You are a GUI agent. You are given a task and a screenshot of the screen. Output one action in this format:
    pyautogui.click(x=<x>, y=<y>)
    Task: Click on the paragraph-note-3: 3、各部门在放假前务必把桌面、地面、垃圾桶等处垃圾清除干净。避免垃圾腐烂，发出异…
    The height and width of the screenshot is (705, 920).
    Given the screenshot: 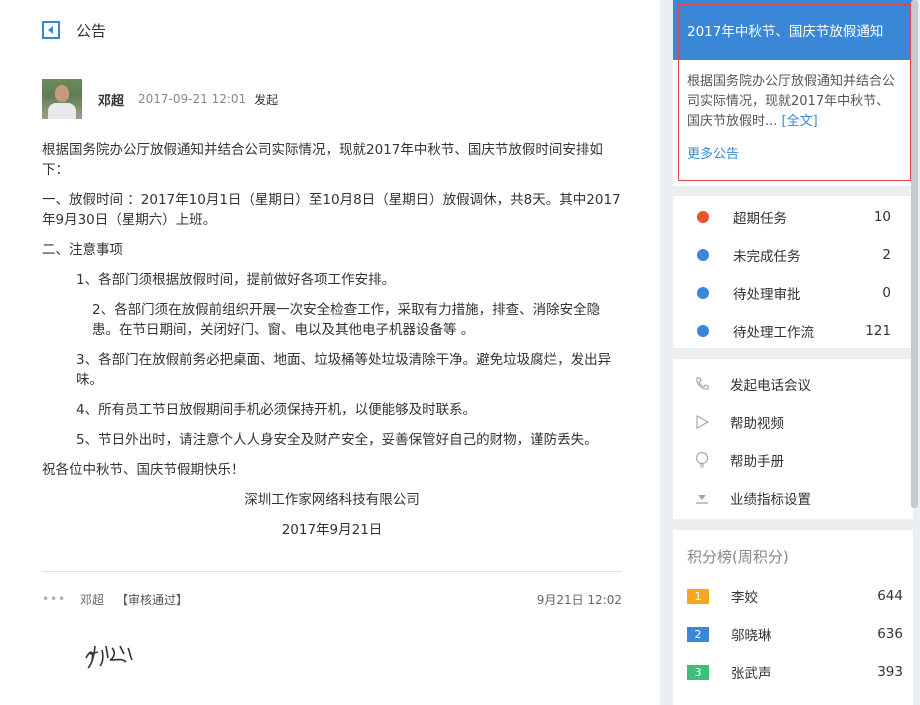 What is the action you would take?
    pyautogui.click(x=344, y=370)
    